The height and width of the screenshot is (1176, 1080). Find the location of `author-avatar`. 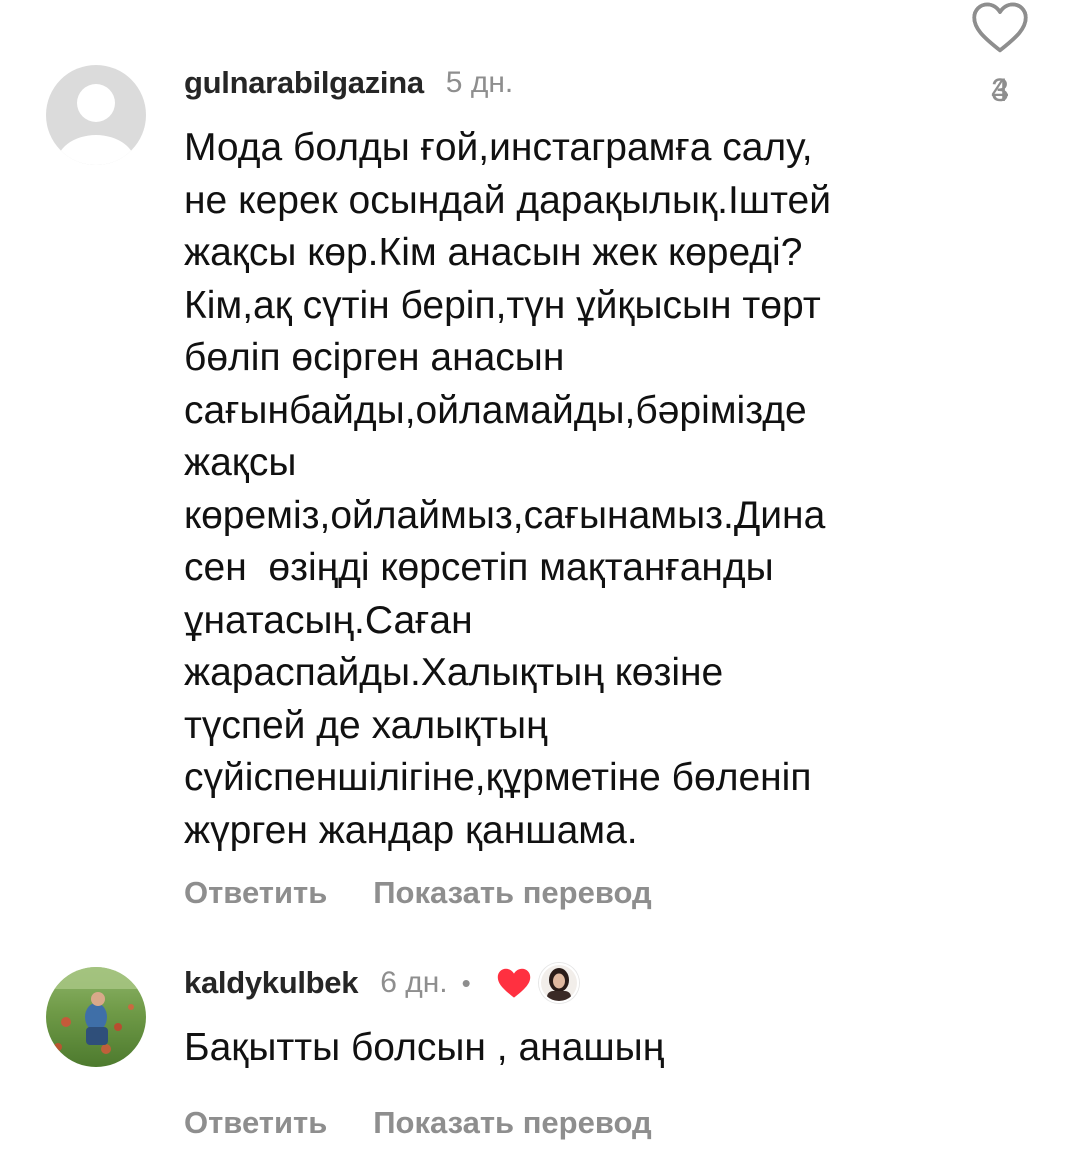

author-avatar is located at coordinates (558, 983).